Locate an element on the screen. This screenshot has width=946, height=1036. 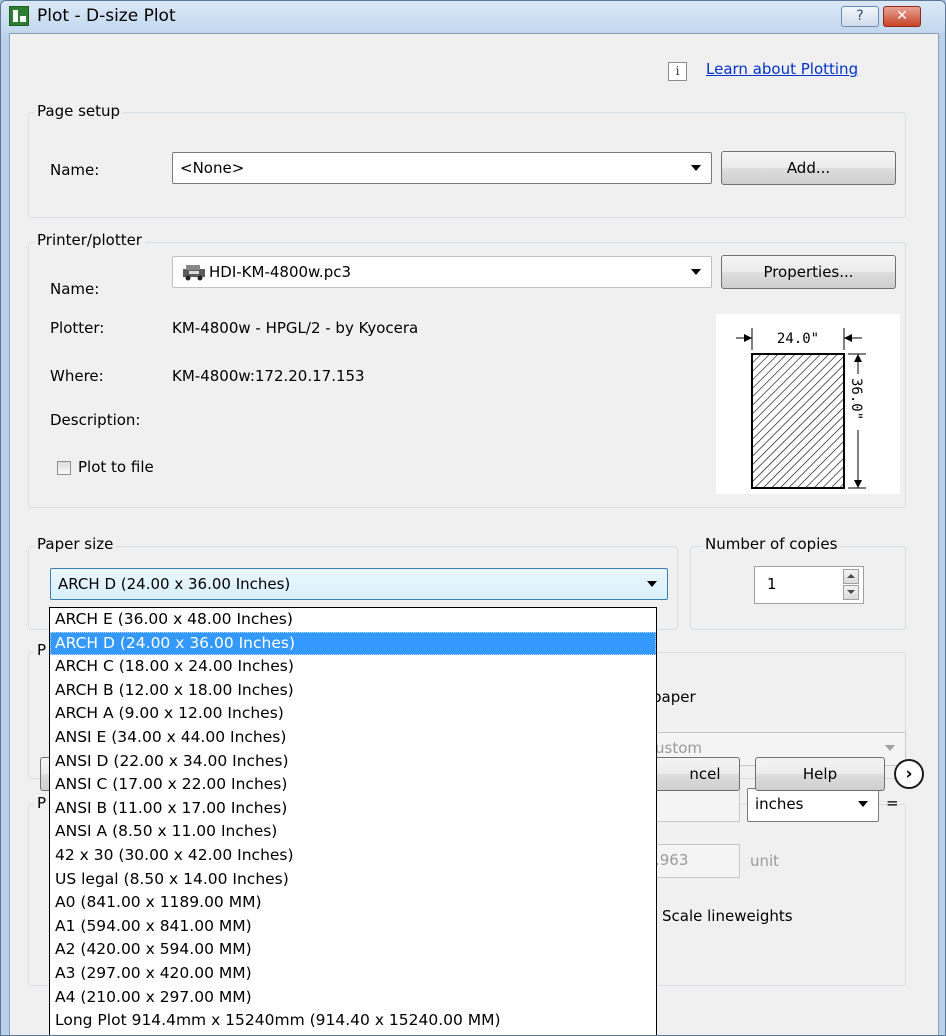
paper-size-combo: ARCH D (24.00 x 36.00 Inches) is located at coordinates (359, 584).